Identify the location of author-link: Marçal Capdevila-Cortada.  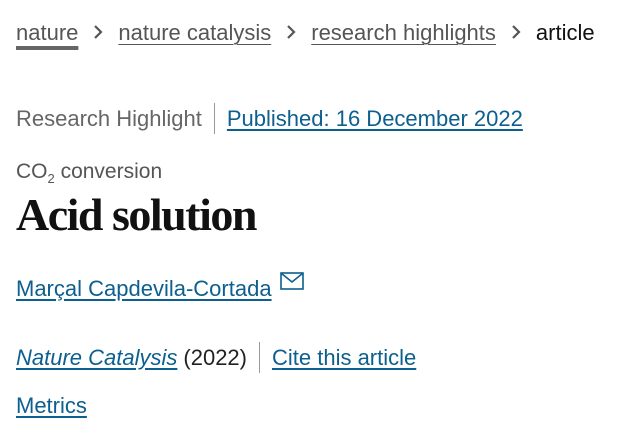
(144, 289).